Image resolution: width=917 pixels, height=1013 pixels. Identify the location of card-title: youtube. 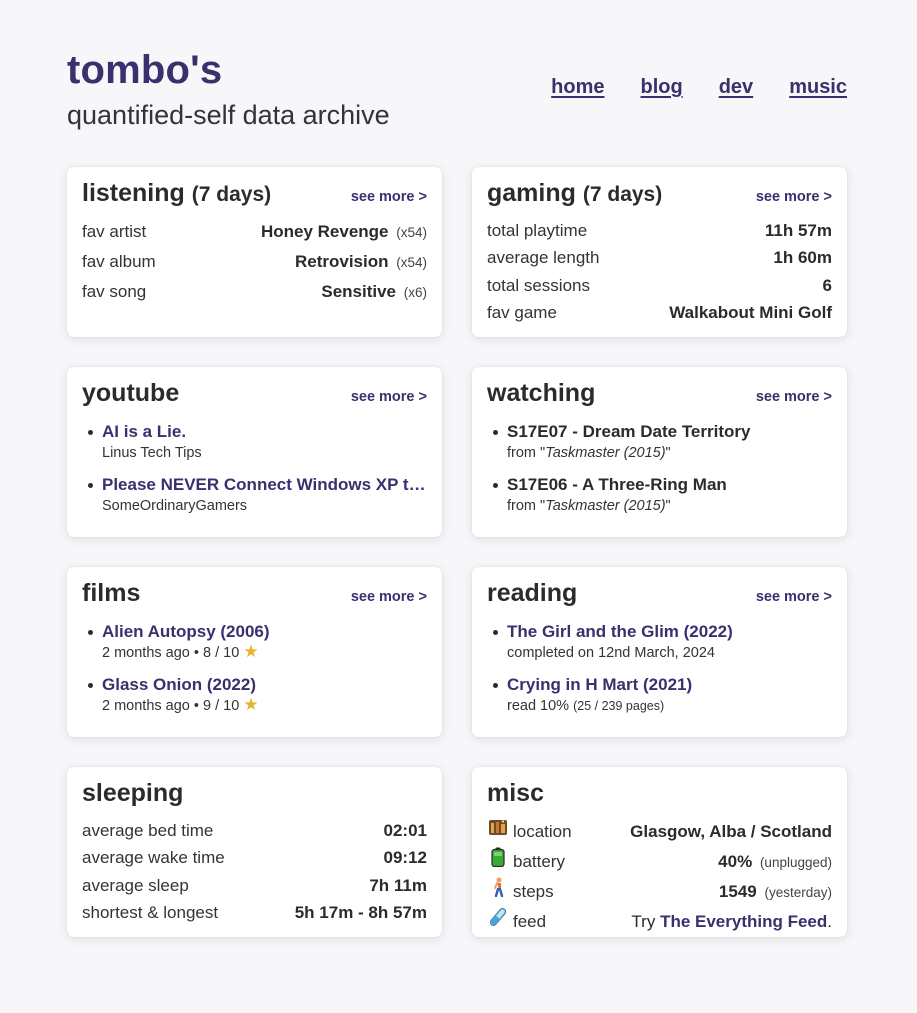
(131, 393).